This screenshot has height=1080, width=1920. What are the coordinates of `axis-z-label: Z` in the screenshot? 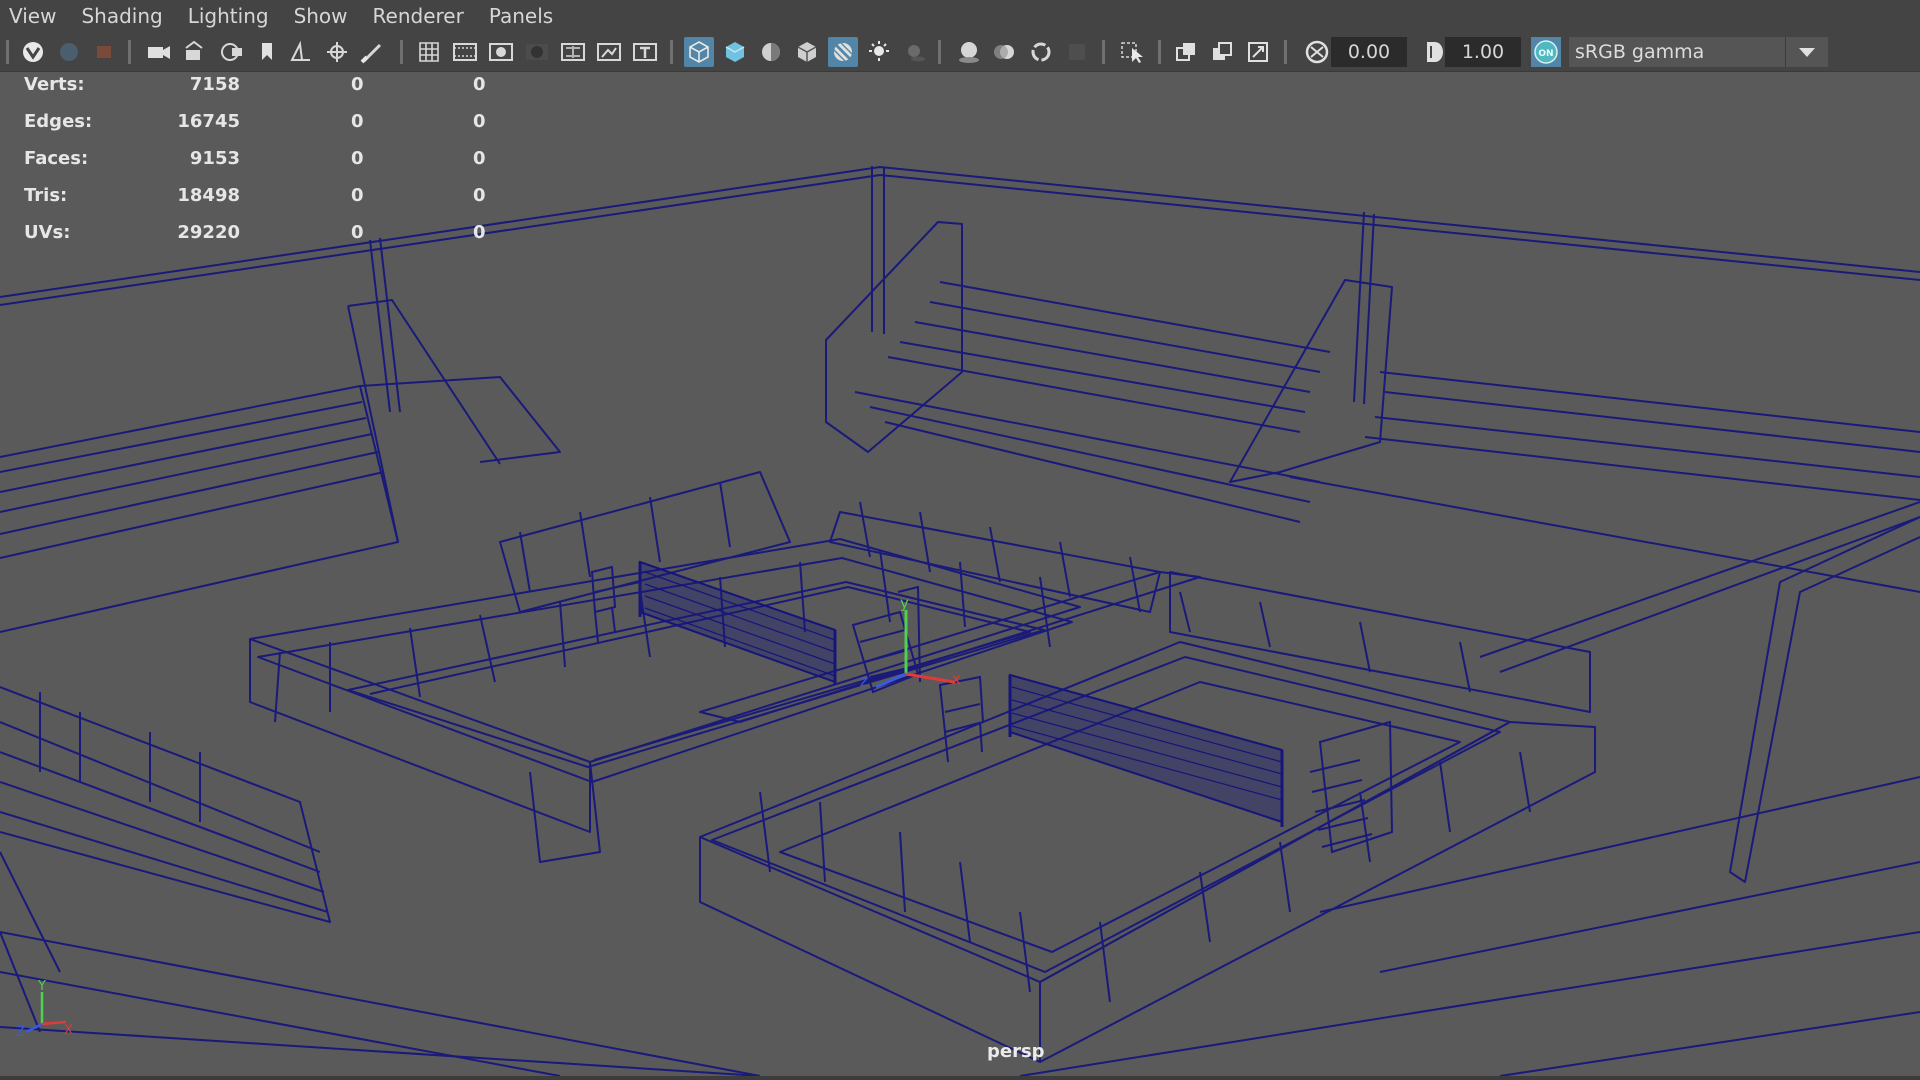 It's located at (20, 1032).